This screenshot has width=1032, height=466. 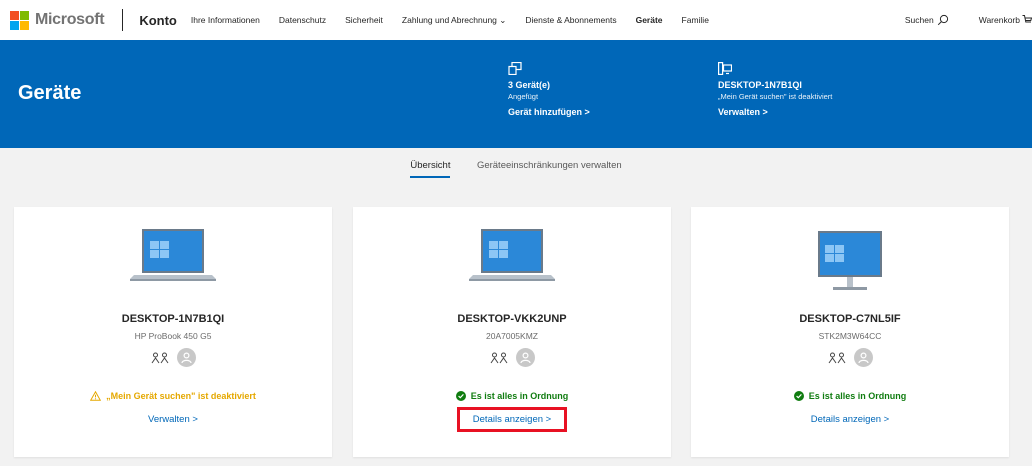 I want to click on primary-device-status: „Mein Gerät suchen" ist deaktiviert, so click(x=775, y=96).